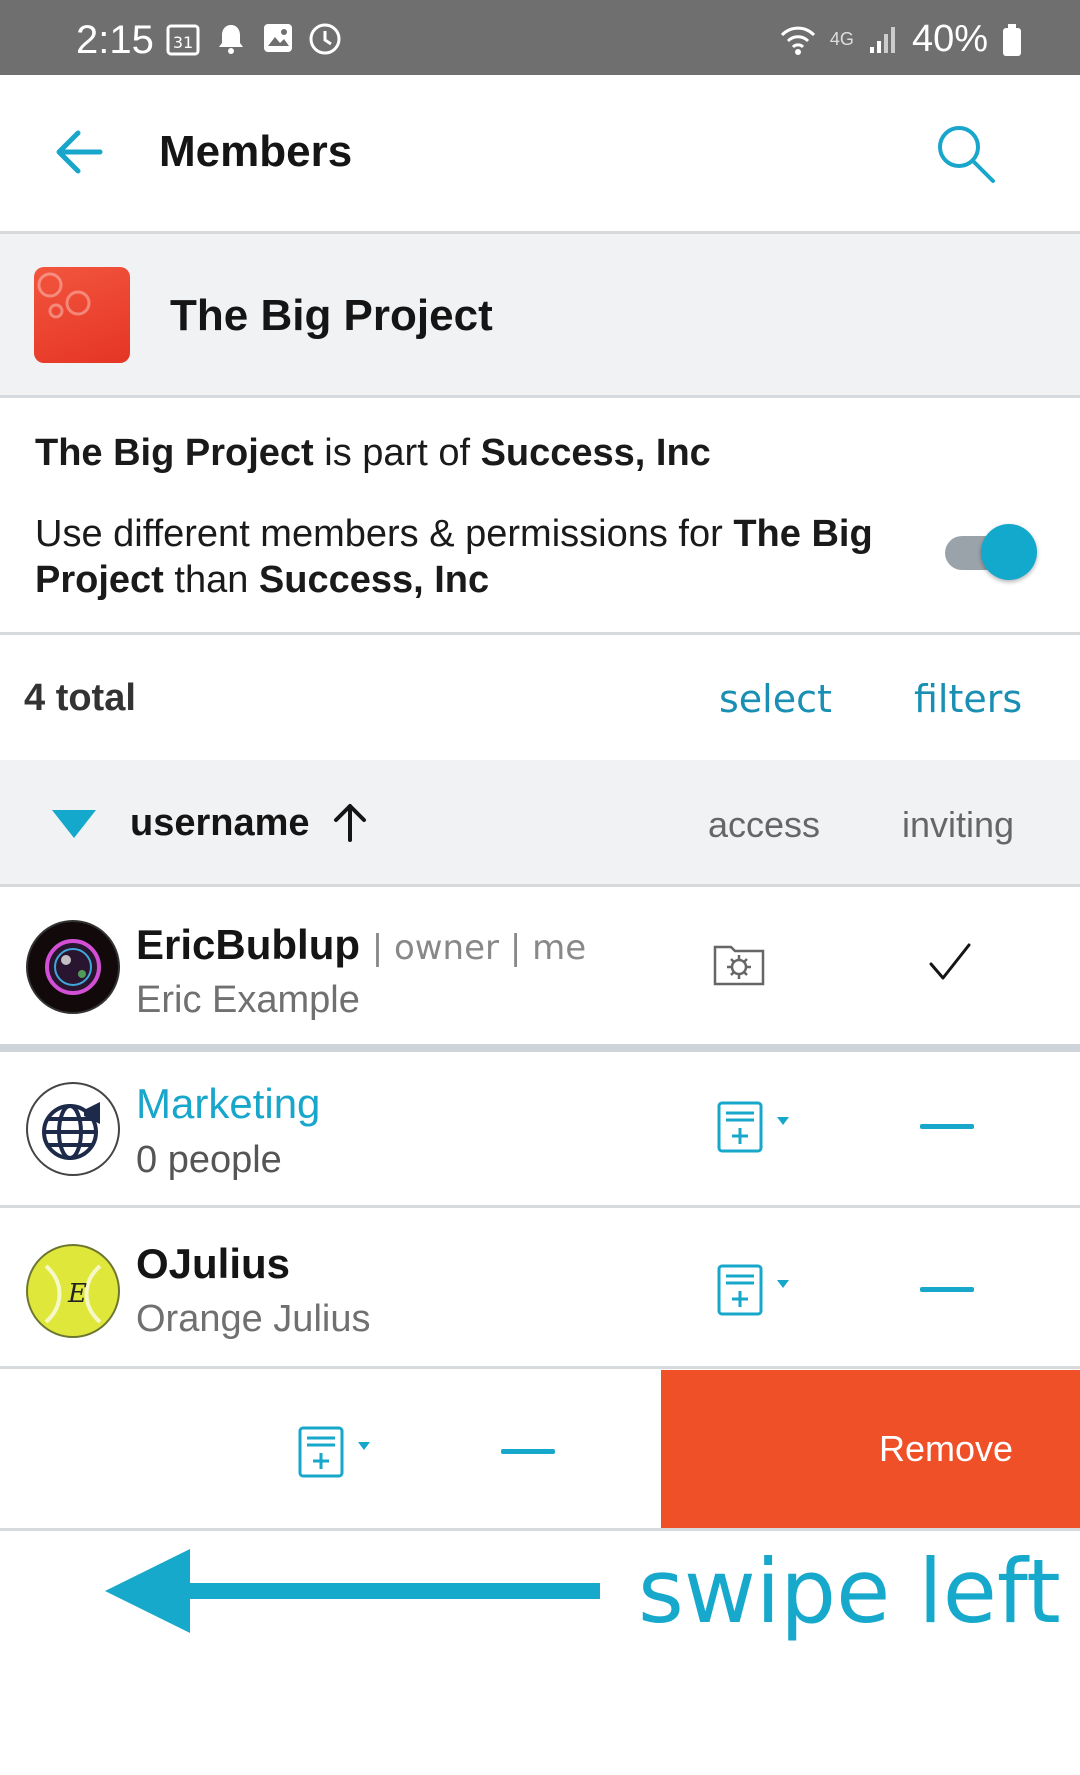  Describe the element at coordinates (213, 1263) in the screenshot. I see `member-username: OJulius` at that location.